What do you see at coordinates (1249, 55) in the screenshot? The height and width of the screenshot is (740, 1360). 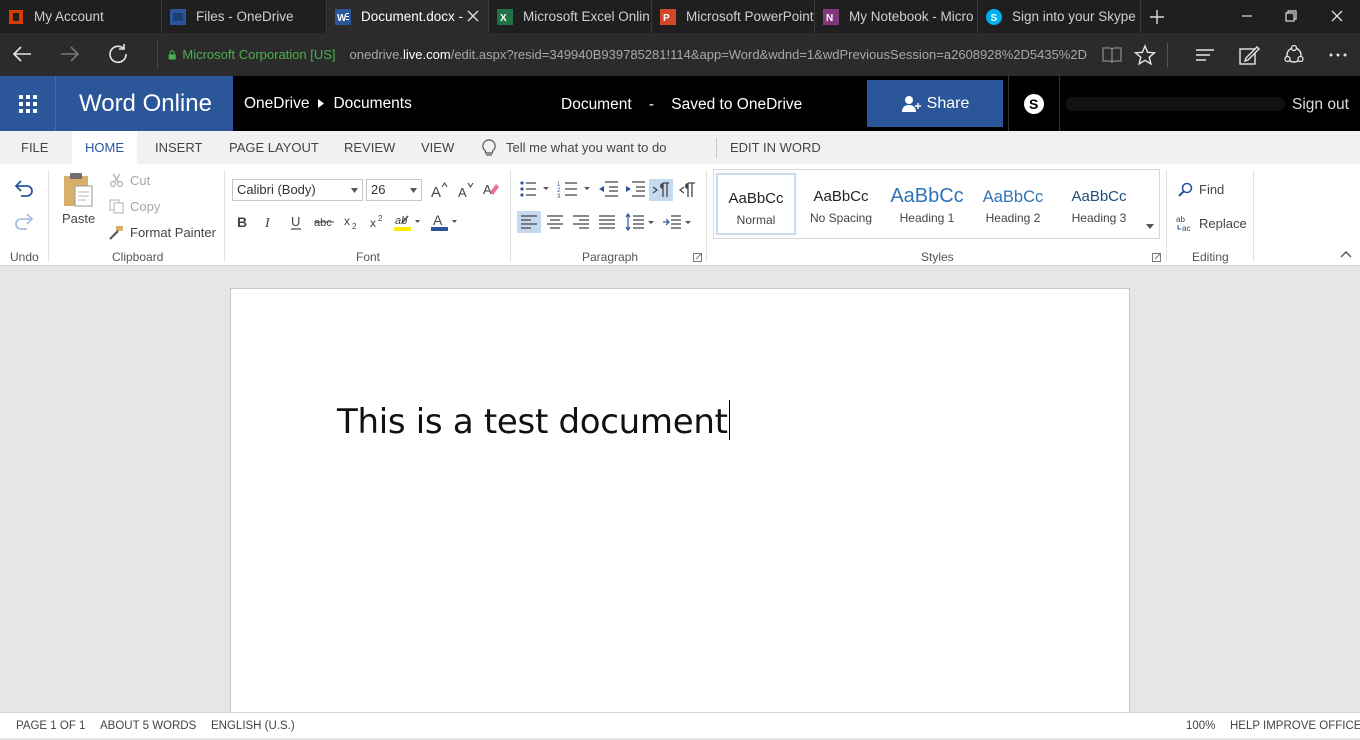 I see `web-note-icon` at bounding box center [1249, 55].